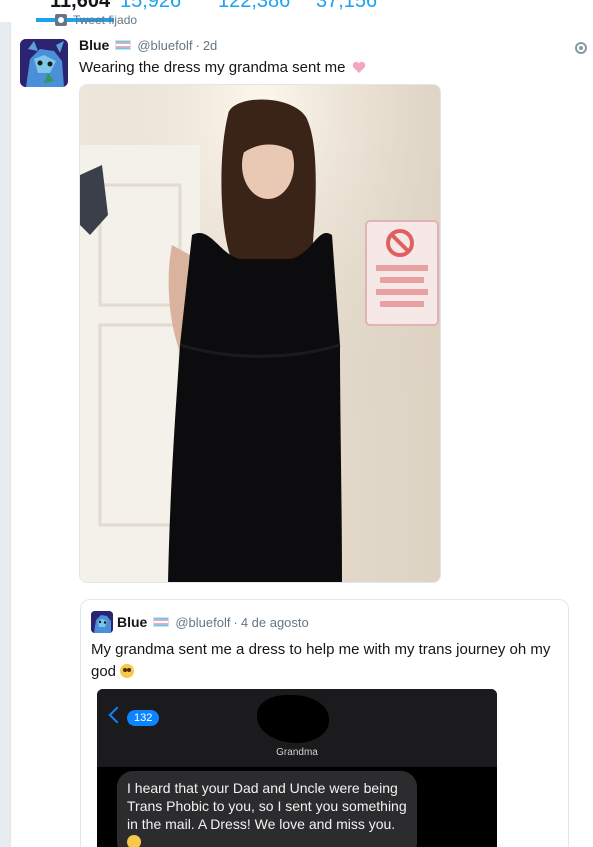 This screenshot has width=593, height=847. What do you see at coordinates (203, 622) in the screenshot?
I see `quote-author-handle: @bluefolf` at bounding box center [203, 622].